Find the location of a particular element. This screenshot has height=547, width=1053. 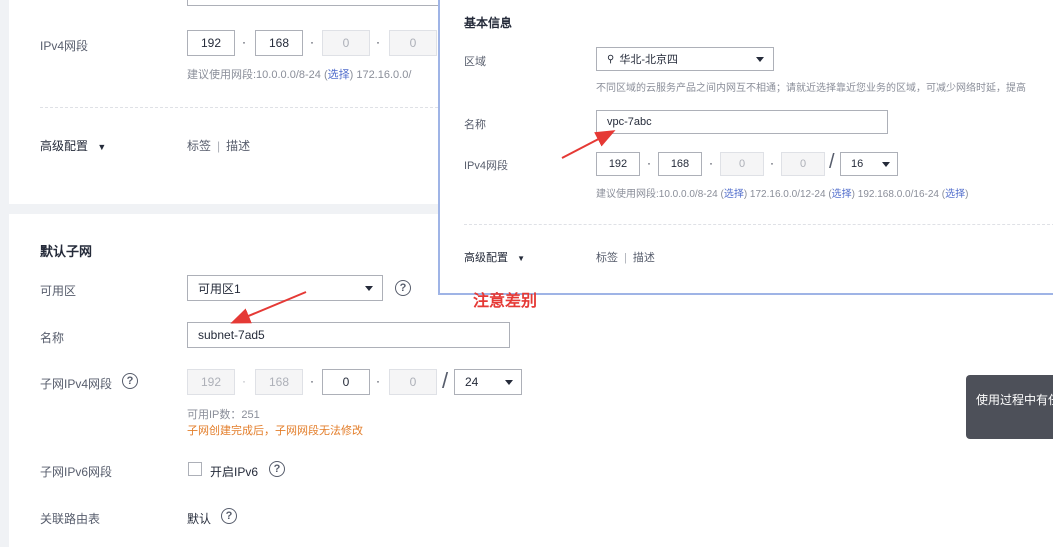

ipv4-hint: 建议使用网段:10.0.0.0/8-24 (选择) 172.16.0.0/ is located at coordinates (299, 74).